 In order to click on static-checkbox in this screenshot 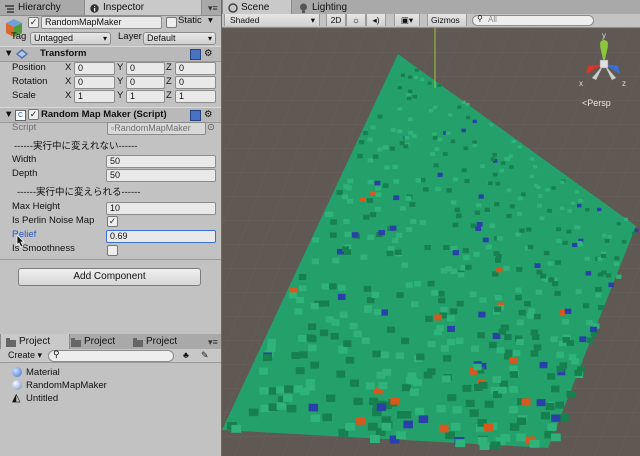, I will do `click(171, 22)`.